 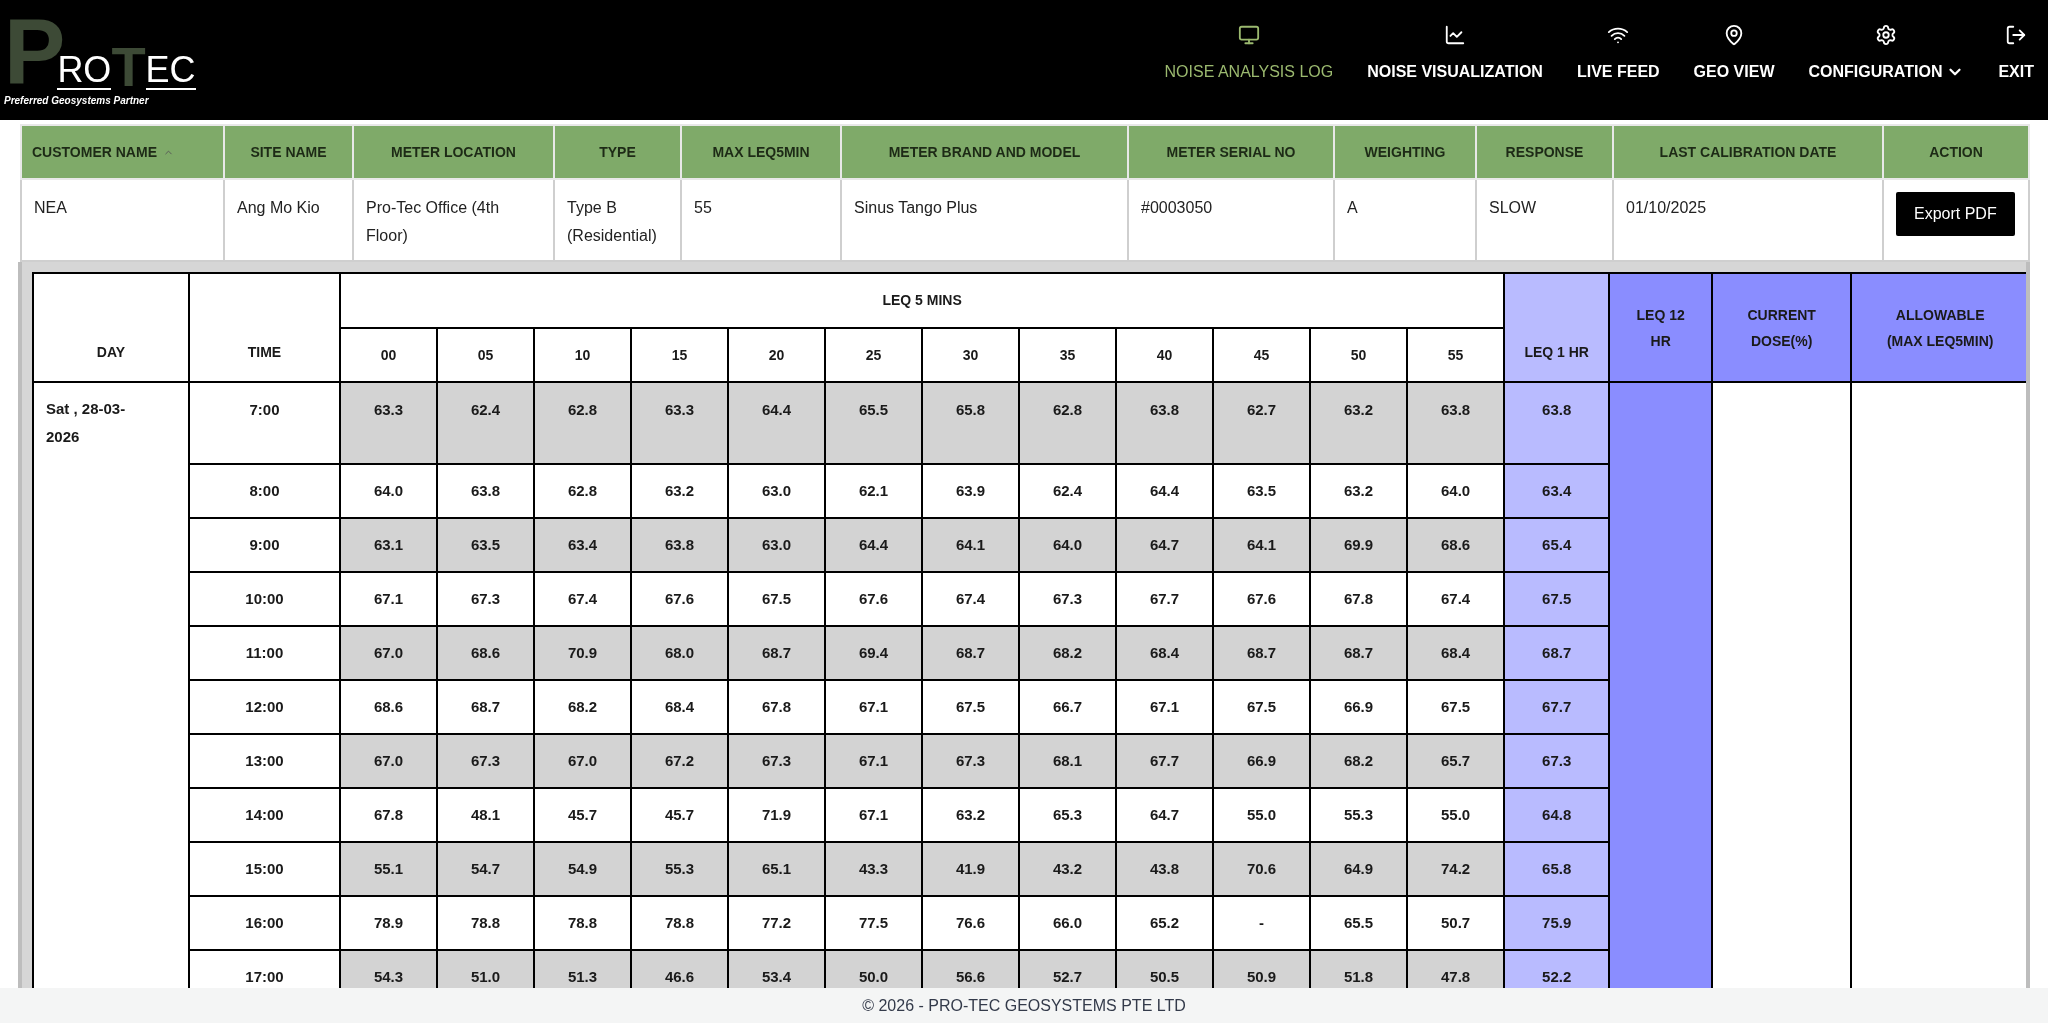 What do you see at coordinates (1557, 327) in the screenshot?
I see `column-header: LEQ 1 HR` at bounding box center [1557, 327].